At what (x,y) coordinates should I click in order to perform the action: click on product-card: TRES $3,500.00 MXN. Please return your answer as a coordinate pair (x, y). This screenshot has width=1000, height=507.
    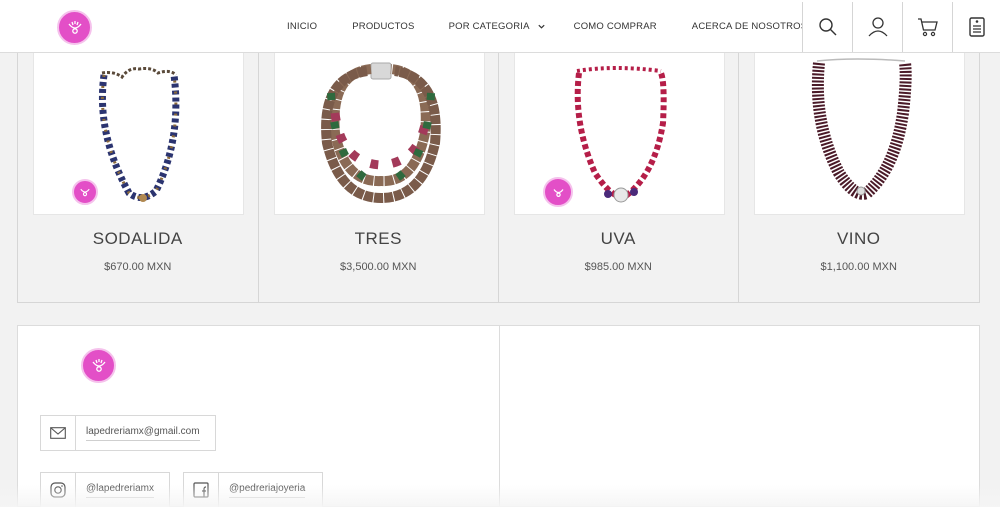
    Looking at the image, I should click on (379, 177).